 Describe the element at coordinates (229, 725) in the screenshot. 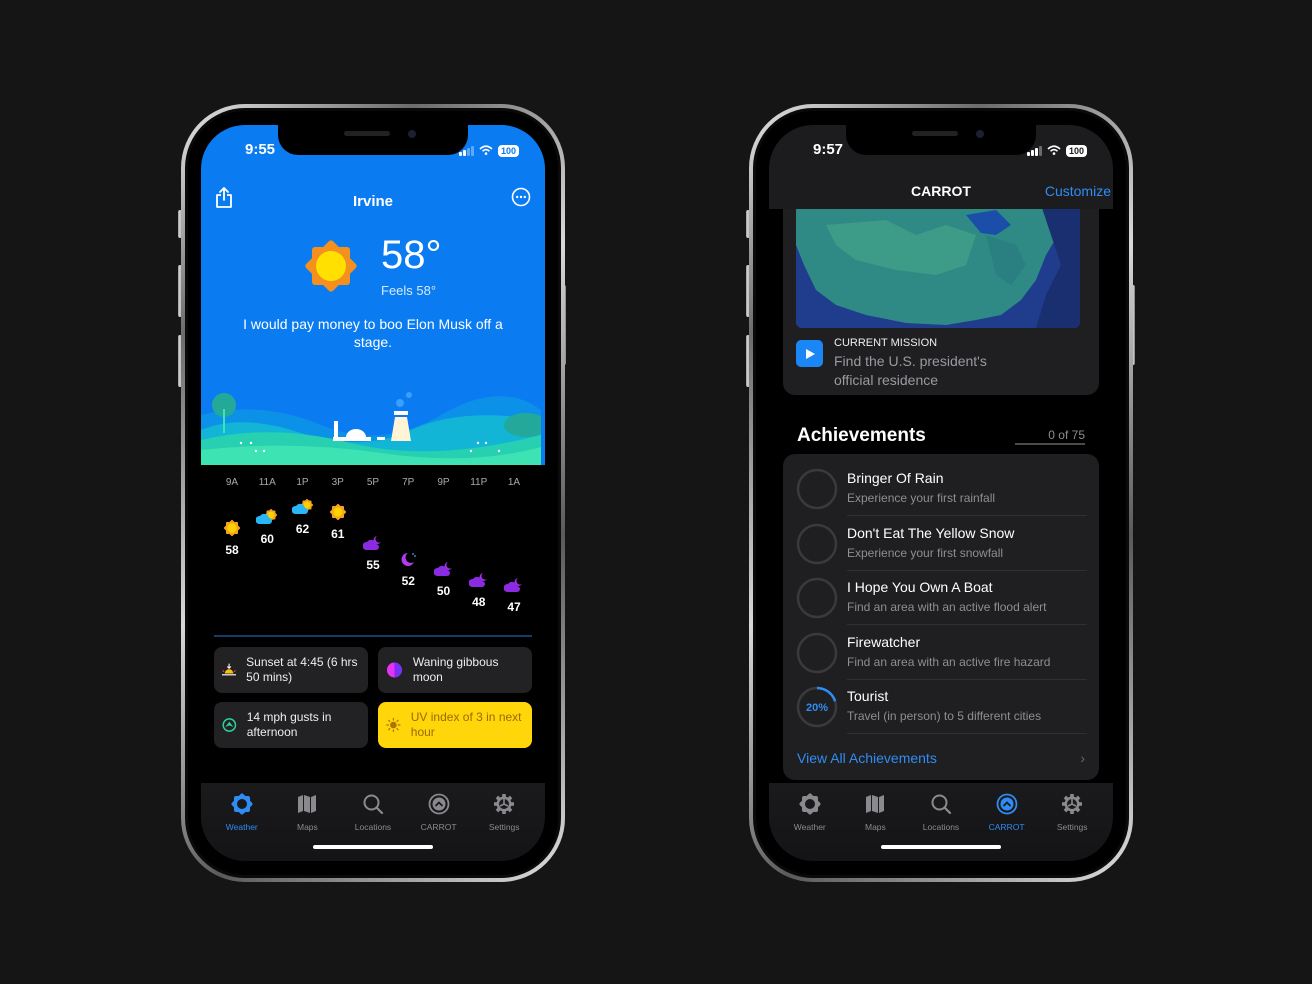

I see `wind-icon` at that location.